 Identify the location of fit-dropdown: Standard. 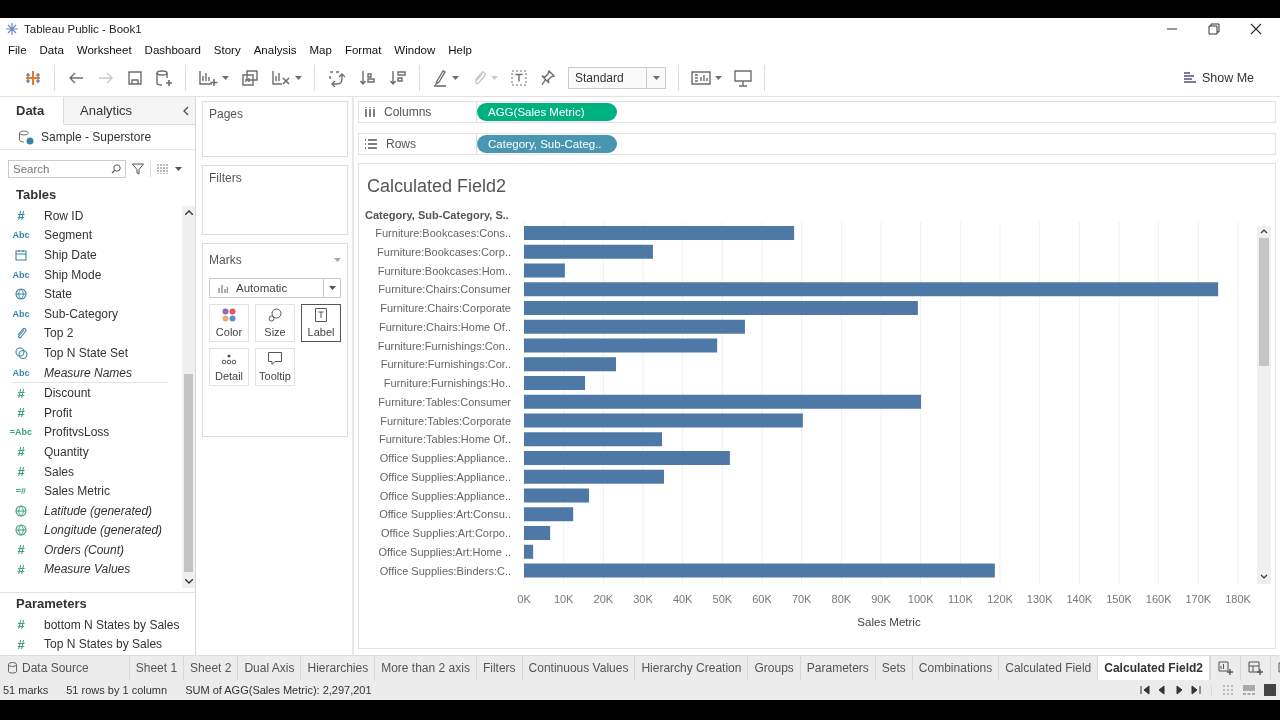
(617, 78).